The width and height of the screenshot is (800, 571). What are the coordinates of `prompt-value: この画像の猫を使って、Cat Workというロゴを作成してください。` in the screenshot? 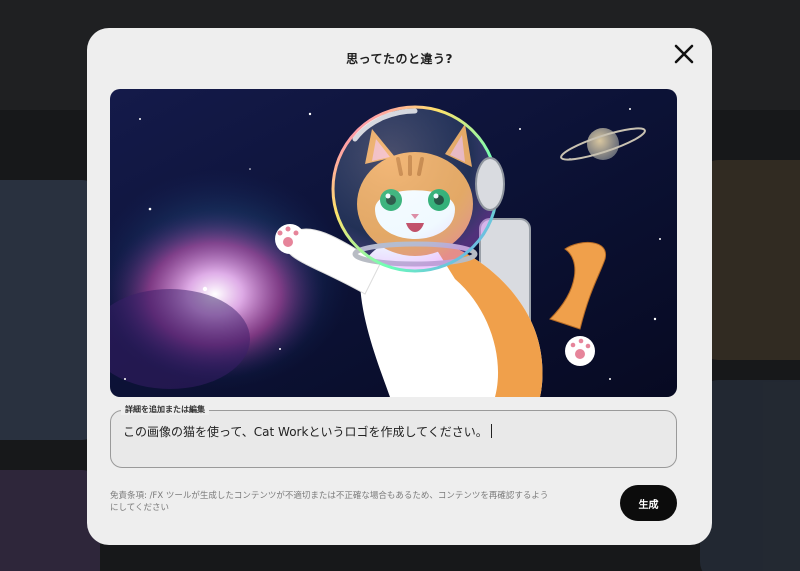 It's located at (305, 432).